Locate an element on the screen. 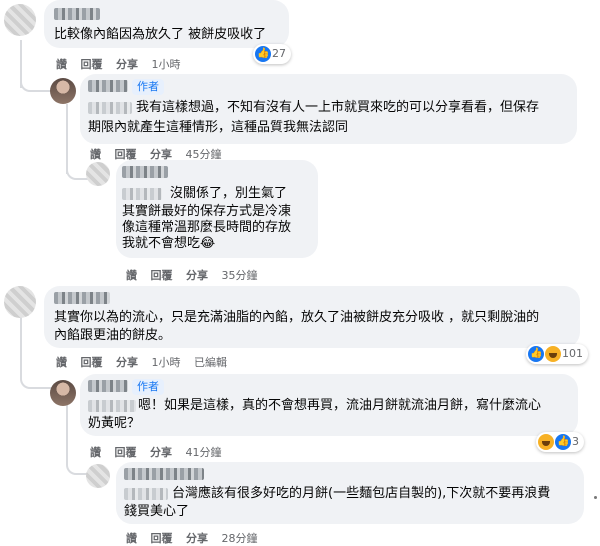 The height and width of the screenshot is (546, 600). comment-text-line: 錢買美心了 is located at coordinates (157, 511).